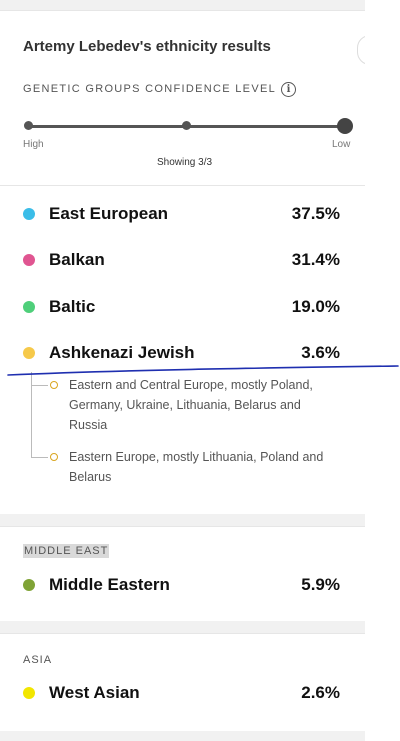  Describe the element at coordinates (203, 370) in the screenshot. I see `pen-underline-annotation` at that location.